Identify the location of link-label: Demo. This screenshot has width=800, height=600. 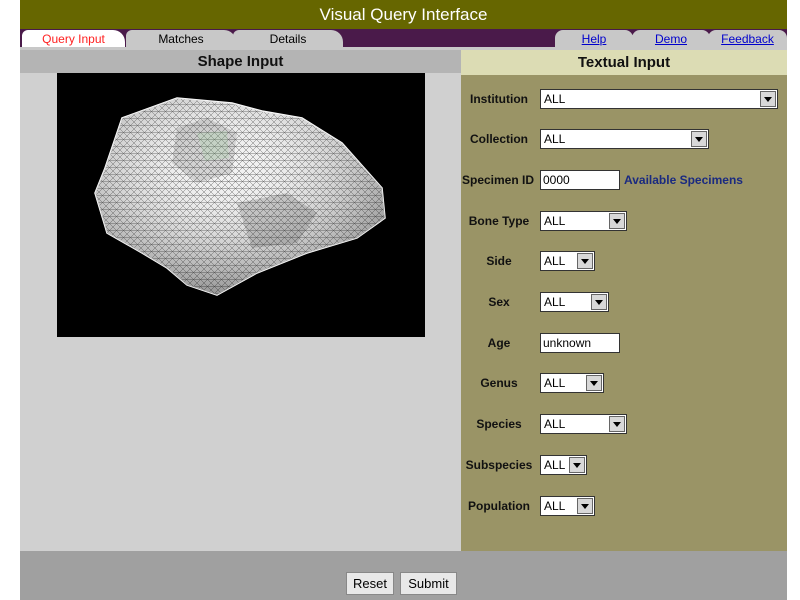
(670, 38).